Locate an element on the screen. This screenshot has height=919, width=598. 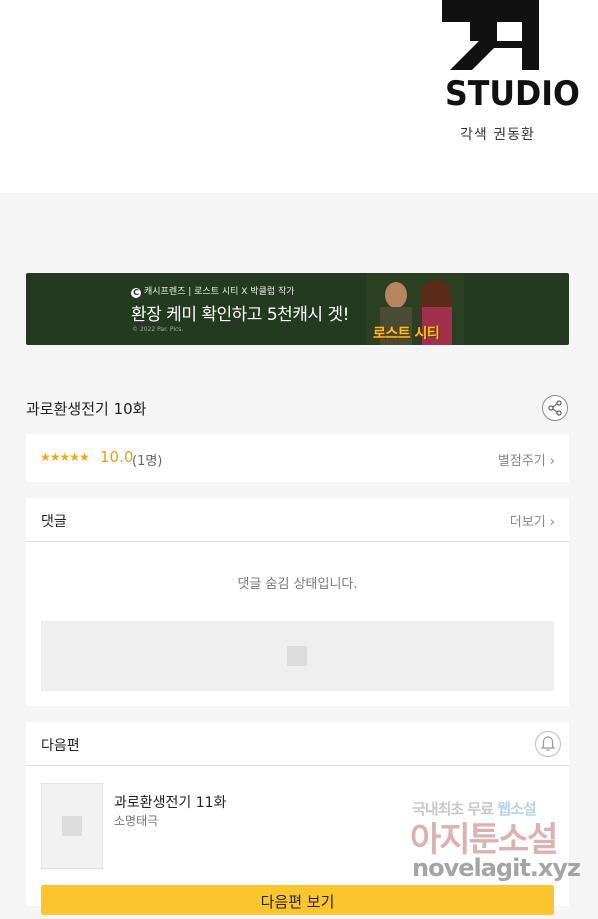
comments-hidden-message: 댓글 숨김 상태입니다. is located at coordinates (297, 584).